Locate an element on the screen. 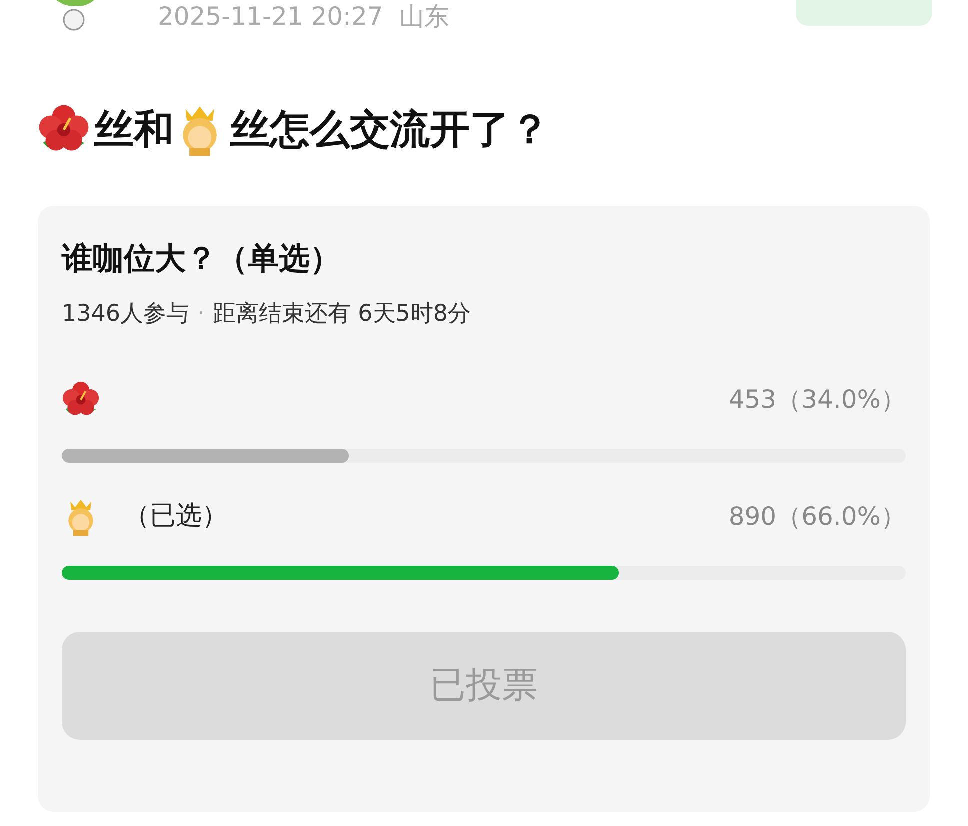 Image resolution: width=968 pixels, height=826 pixels. post-location: 山东 is located at coordinates (424, 16).